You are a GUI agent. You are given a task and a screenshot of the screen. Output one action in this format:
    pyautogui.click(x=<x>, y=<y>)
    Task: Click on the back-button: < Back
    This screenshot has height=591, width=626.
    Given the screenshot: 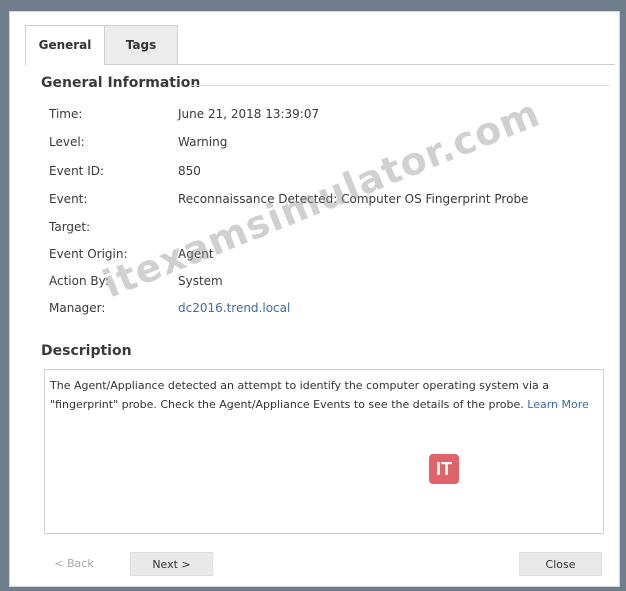 What is the action you would take?
    pyautogui.click(x=74, y=564)
    